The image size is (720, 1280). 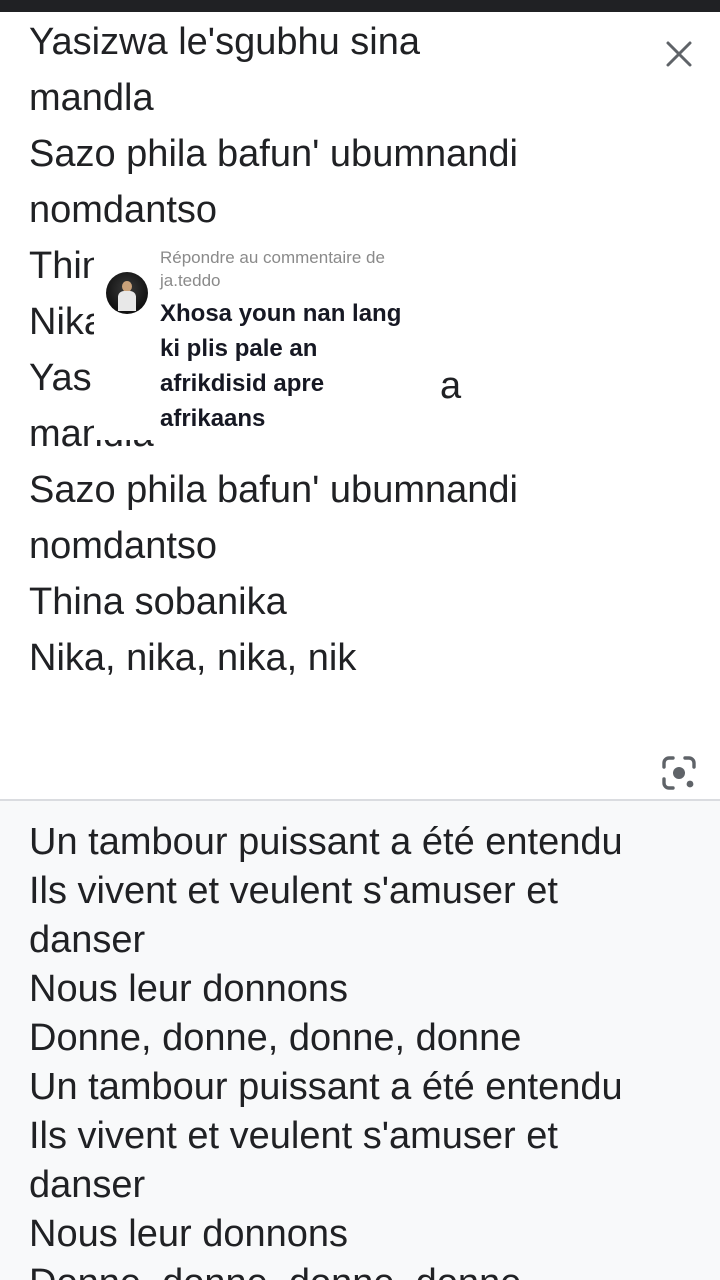 I want to click on avatar, so click(x=127, y=293).